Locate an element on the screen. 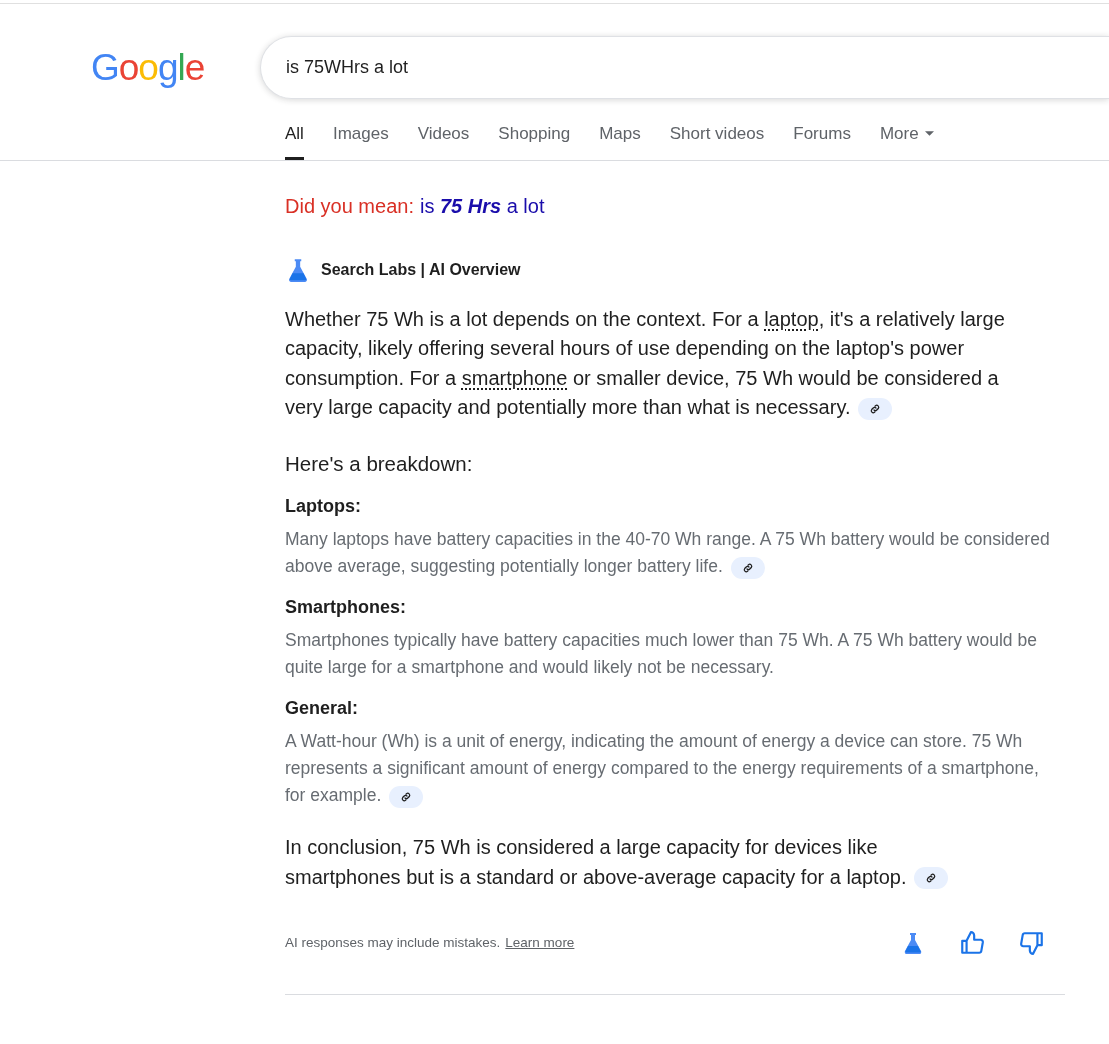  item-text: Many laptops have battery capacities in the 40-70 Wh range. A 75 Wh battery would be considered above average, suggesting potentially longer battery life. is located at coordinates (668, 554).